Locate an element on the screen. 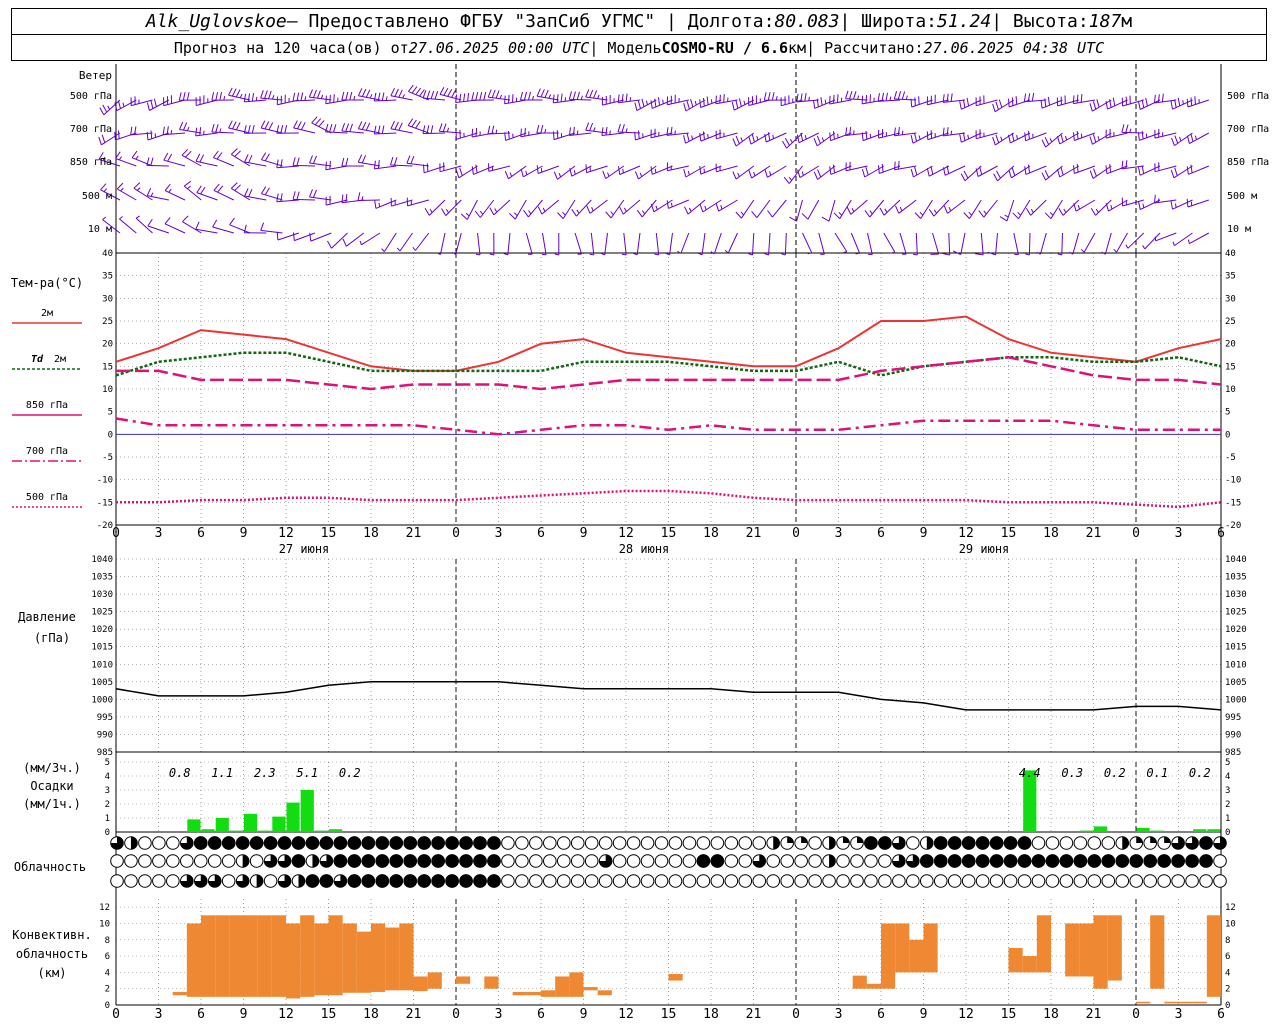  pressure-tick-left: 995 is located at coordinates (105, 718).